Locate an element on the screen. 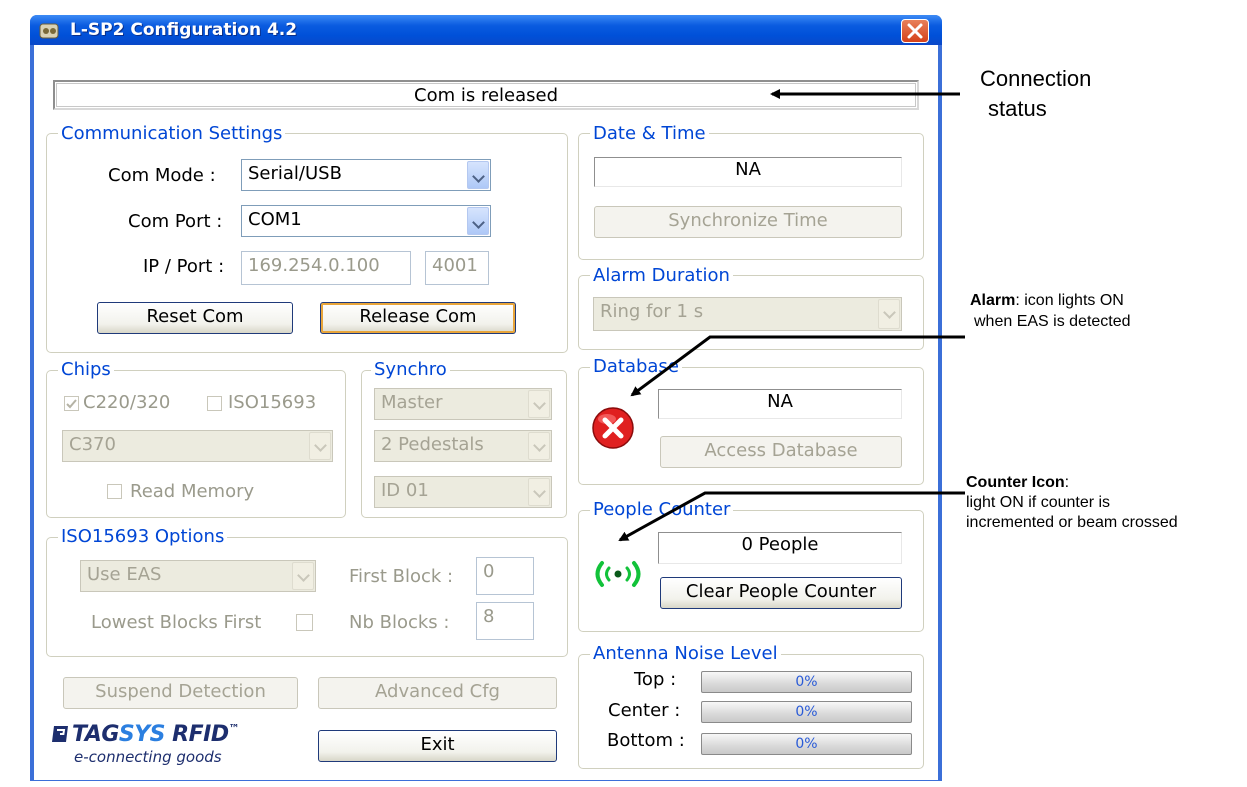 The height and width of the screenshot is (787, 1247). connection-annotation: Connection is located at coordinates (1036, 78).